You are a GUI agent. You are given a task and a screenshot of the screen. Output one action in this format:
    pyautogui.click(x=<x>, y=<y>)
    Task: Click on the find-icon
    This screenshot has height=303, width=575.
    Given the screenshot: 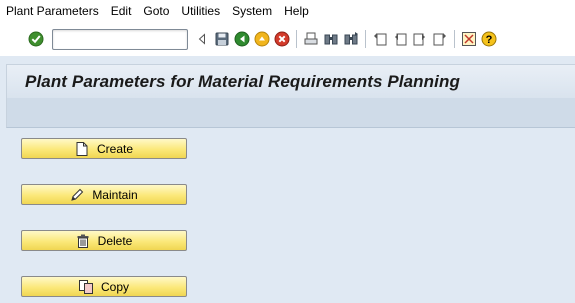 What is the action you would take?
    pyautogui.click(x=331, y=39)
    